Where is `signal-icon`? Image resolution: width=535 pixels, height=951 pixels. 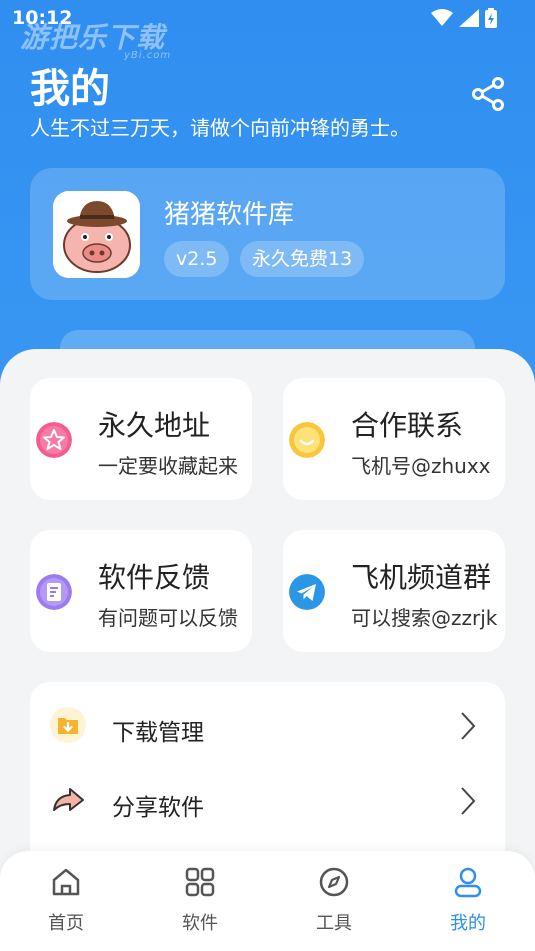 signal-icon is located at coordinates (469, 18).